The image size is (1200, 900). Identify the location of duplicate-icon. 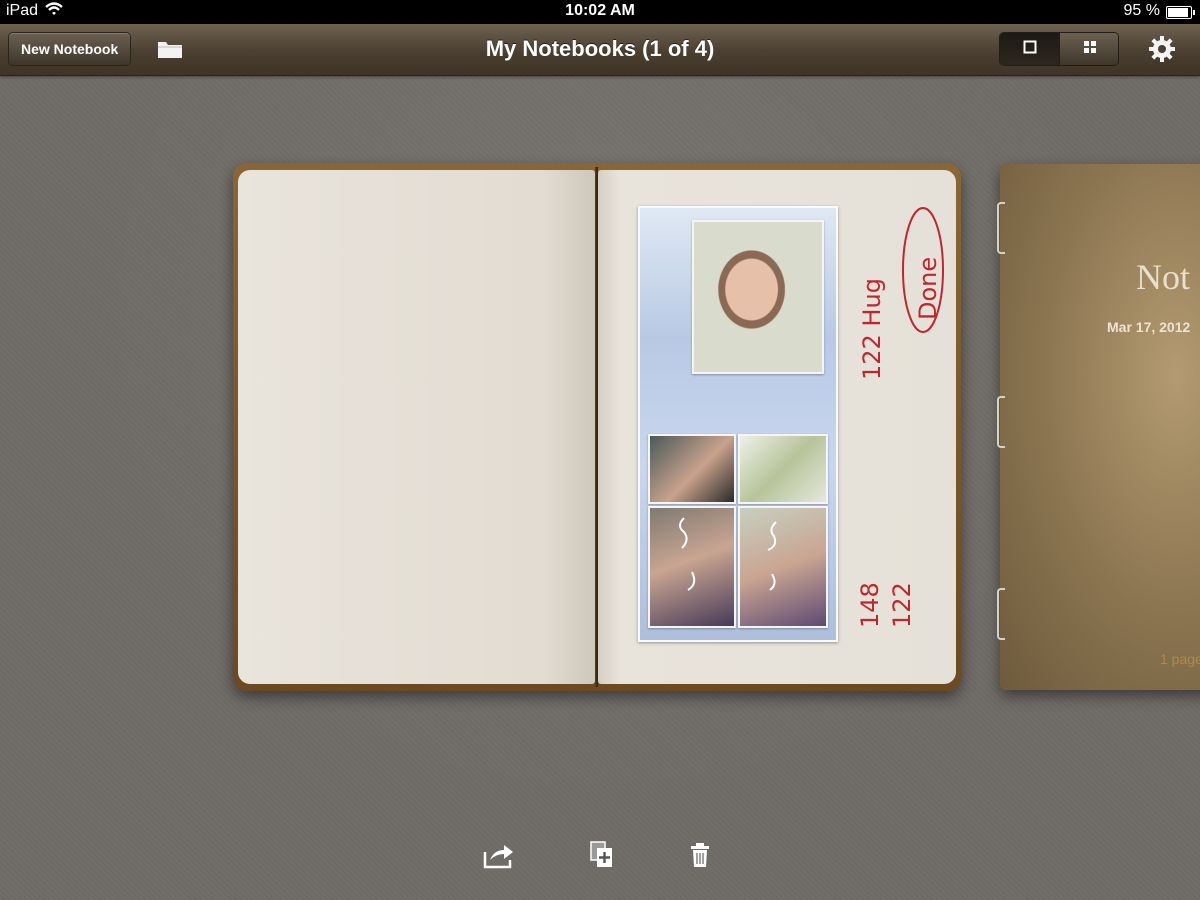
(603, 855).